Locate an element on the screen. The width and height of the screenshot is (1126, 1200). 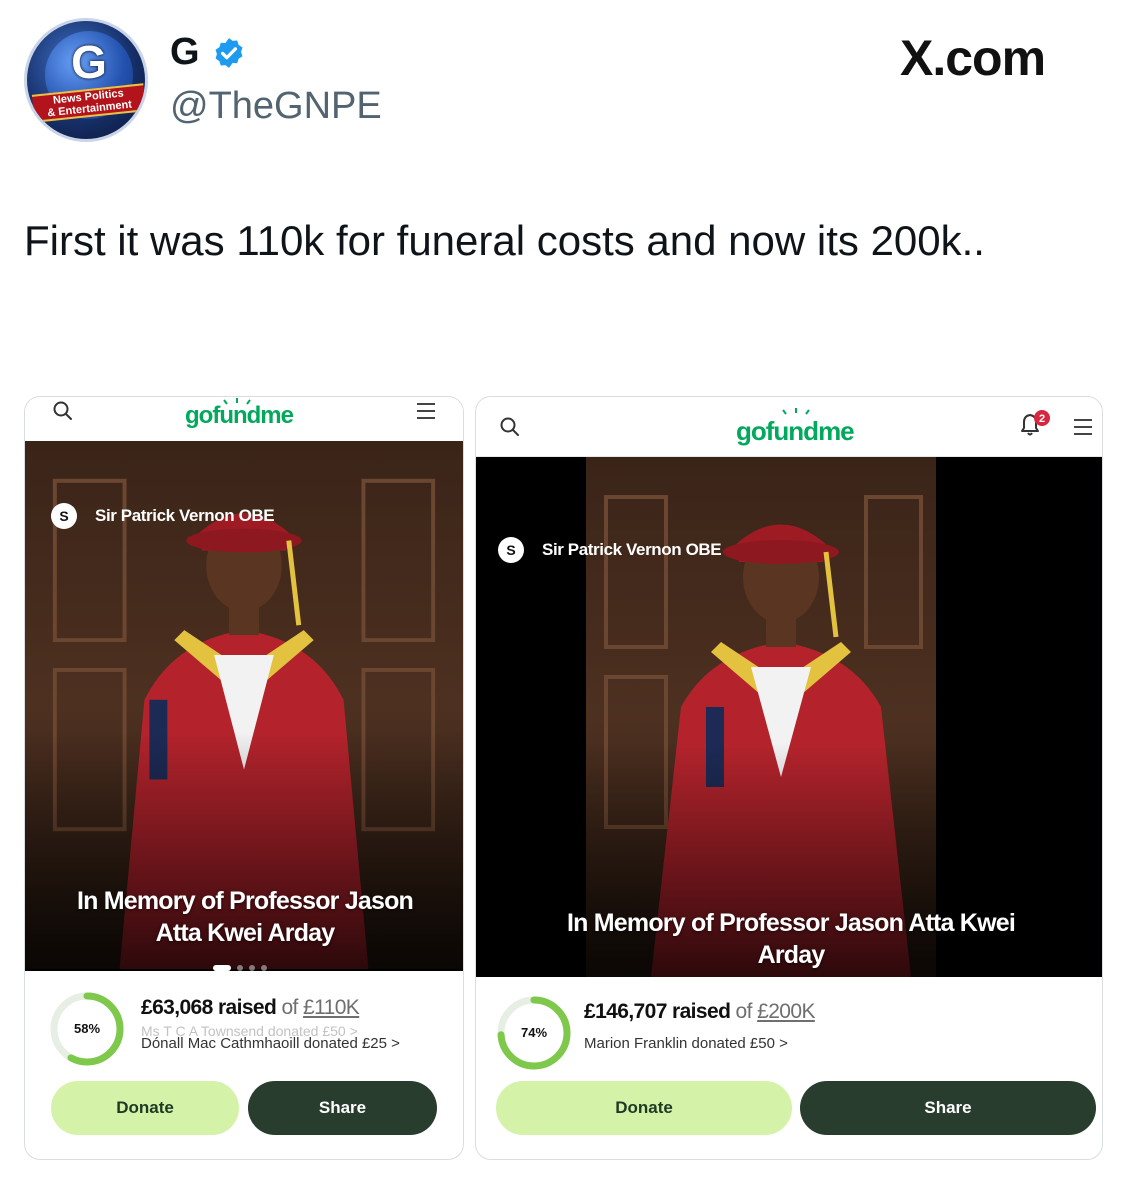
raised-summary: £146,707 raised of £200K is located at coordinates (699, 1012).